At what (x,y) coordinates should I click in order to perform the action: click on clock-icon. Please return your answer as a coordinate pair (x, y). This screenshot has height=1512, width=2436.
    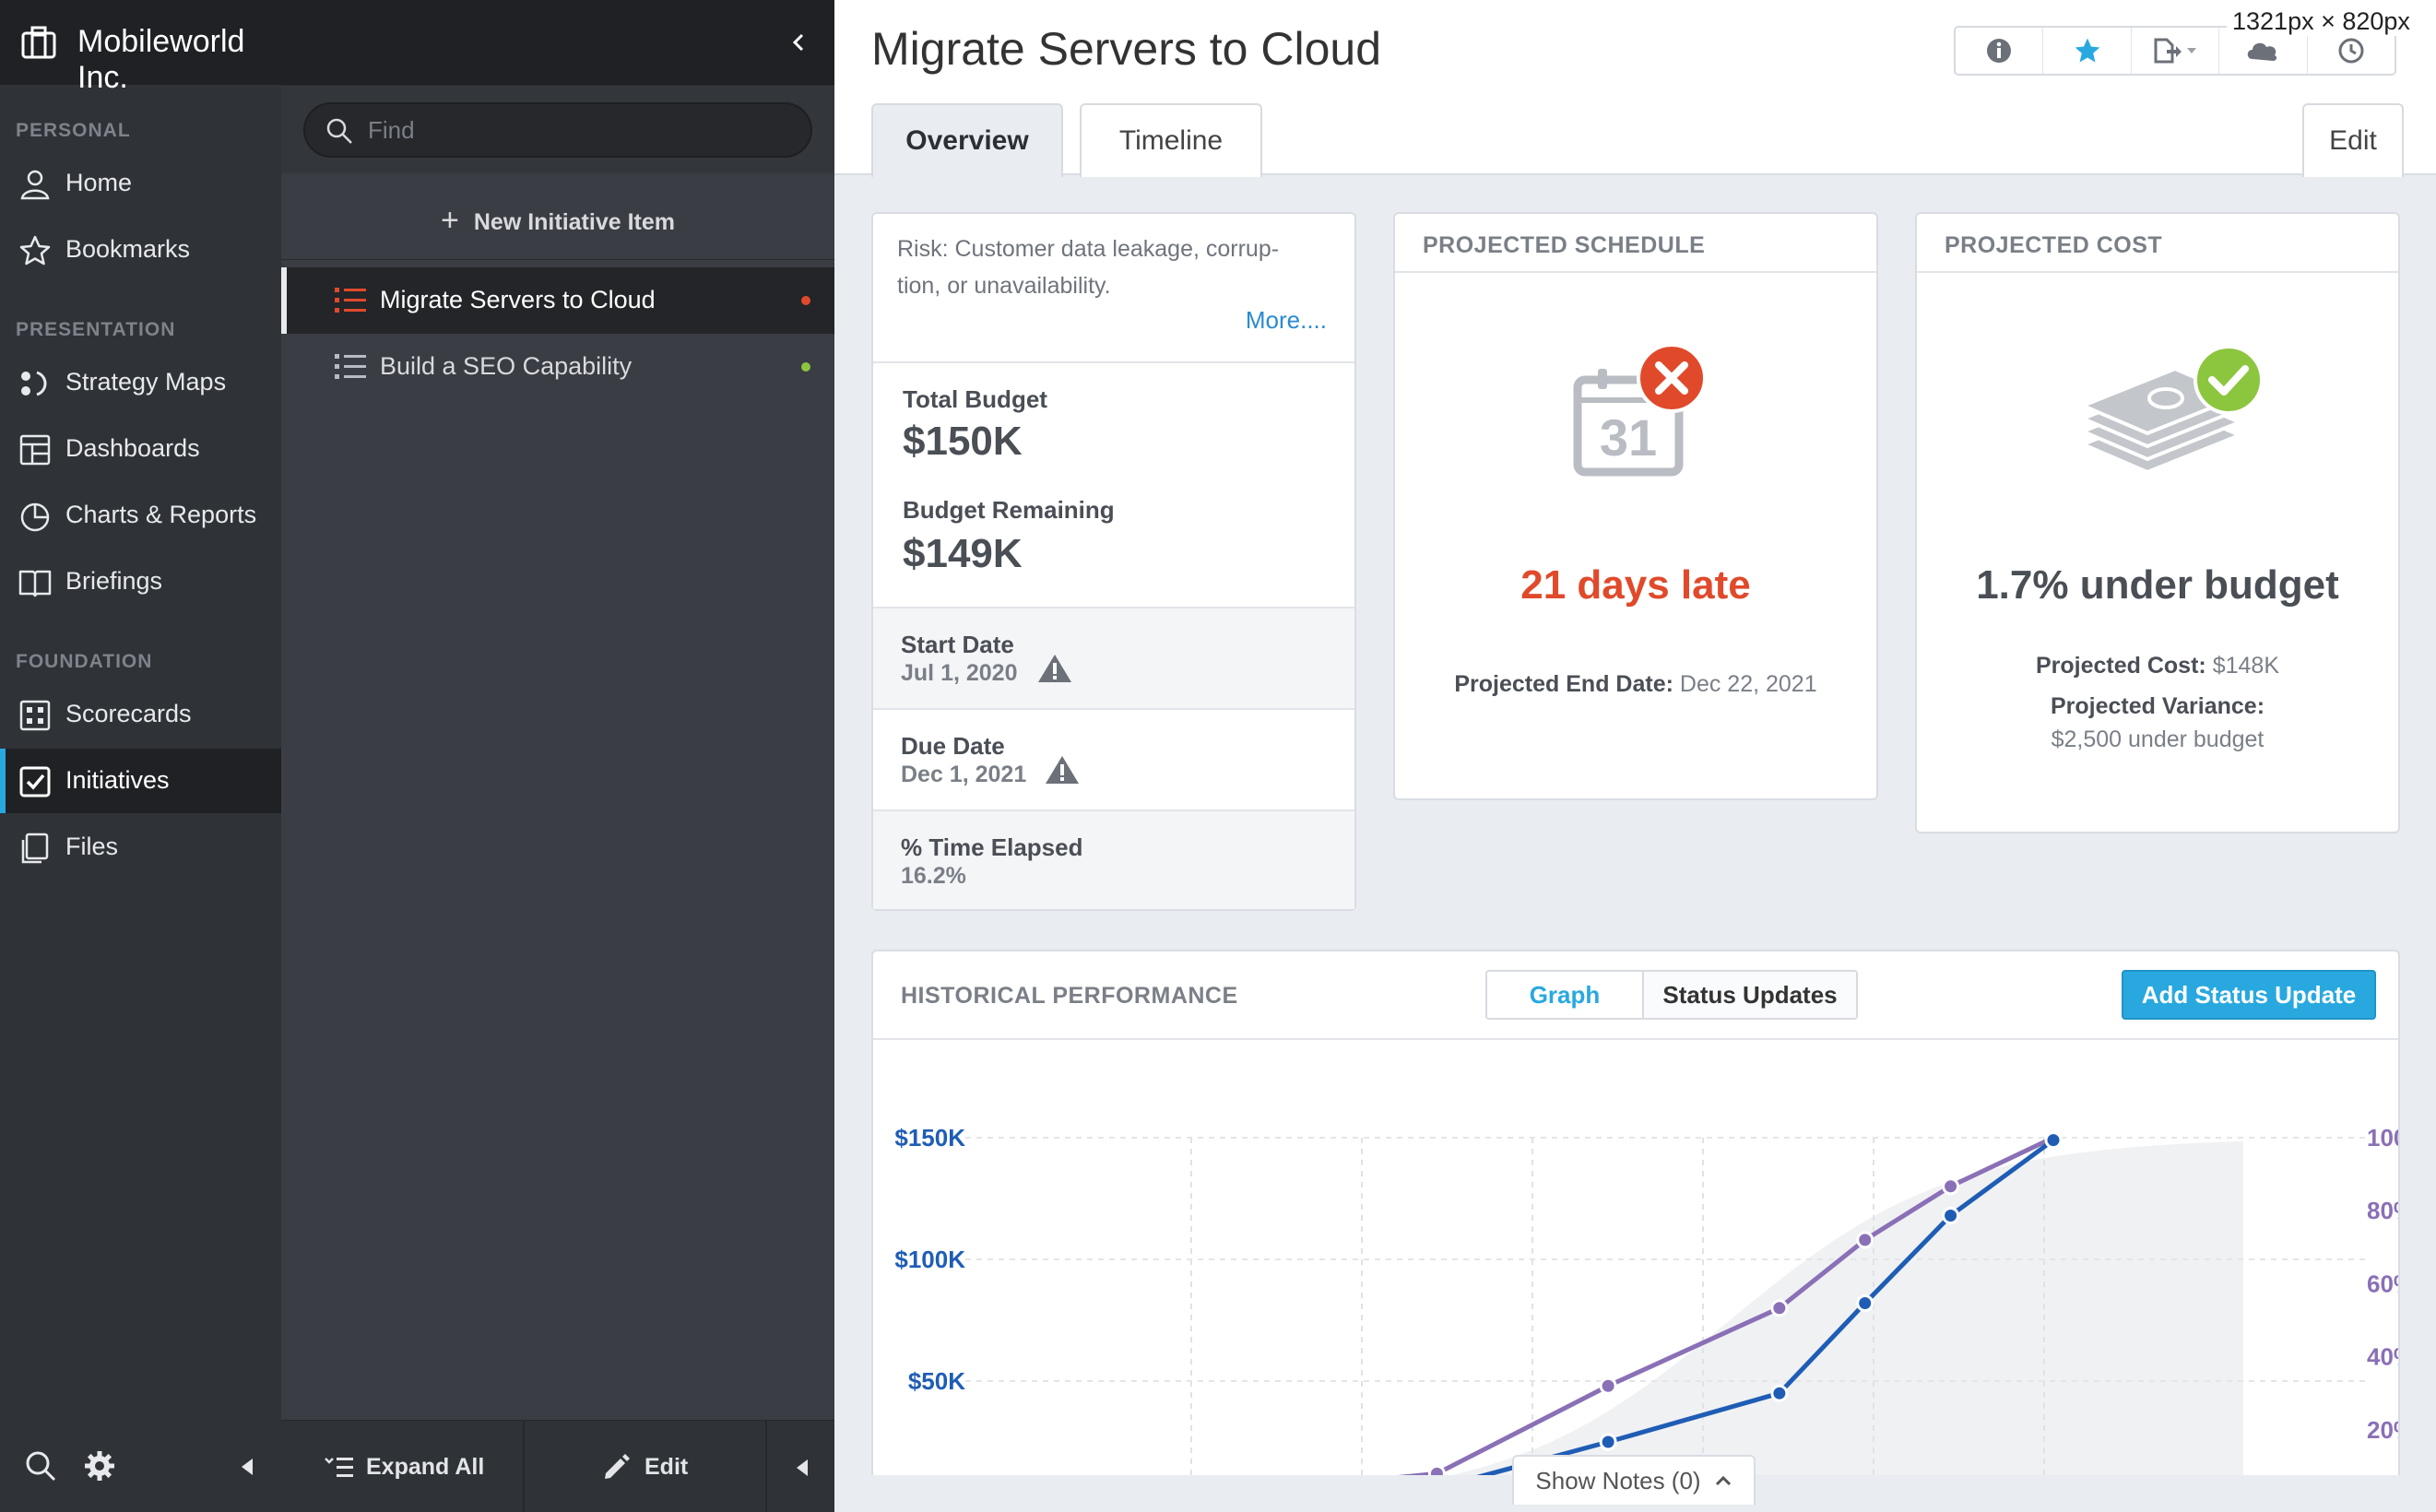
    Looking at the image, I should click on (2351, 51).